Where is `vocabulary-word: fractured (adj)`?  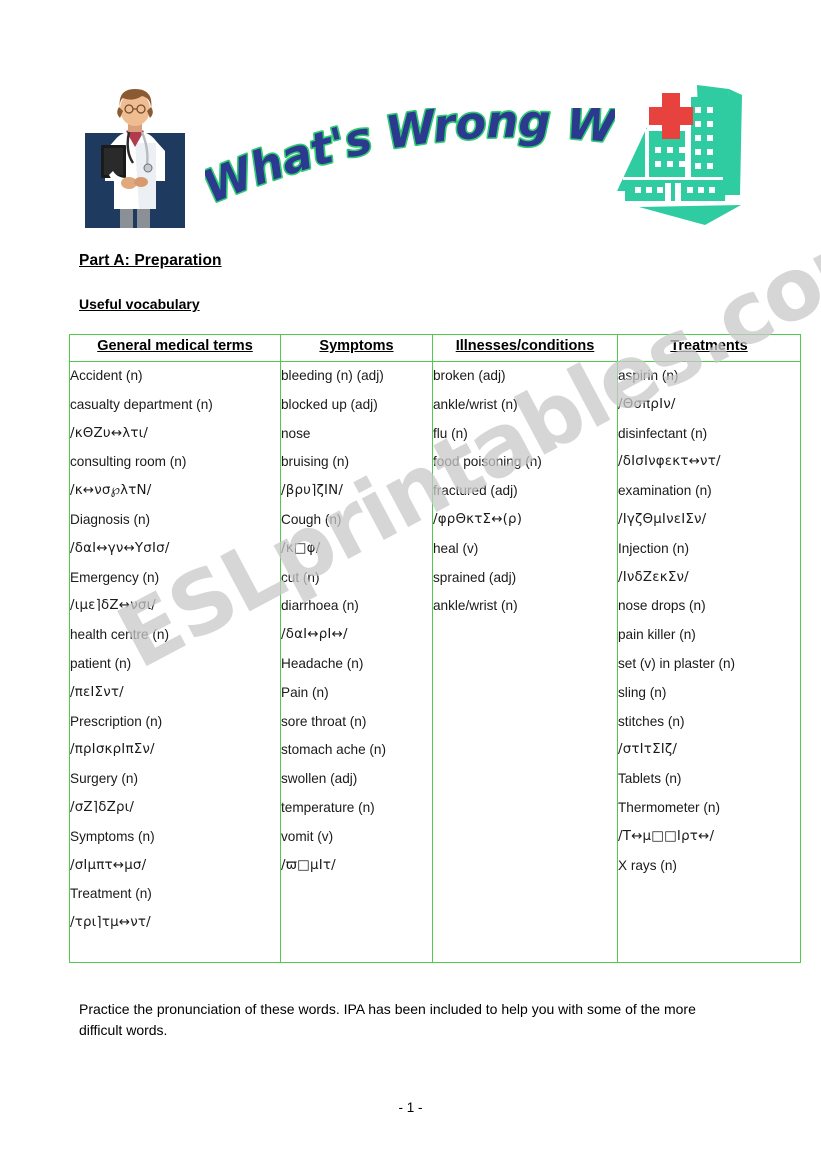
vocabulary-word: fractured (adj) is located at coordinates (475, 491).